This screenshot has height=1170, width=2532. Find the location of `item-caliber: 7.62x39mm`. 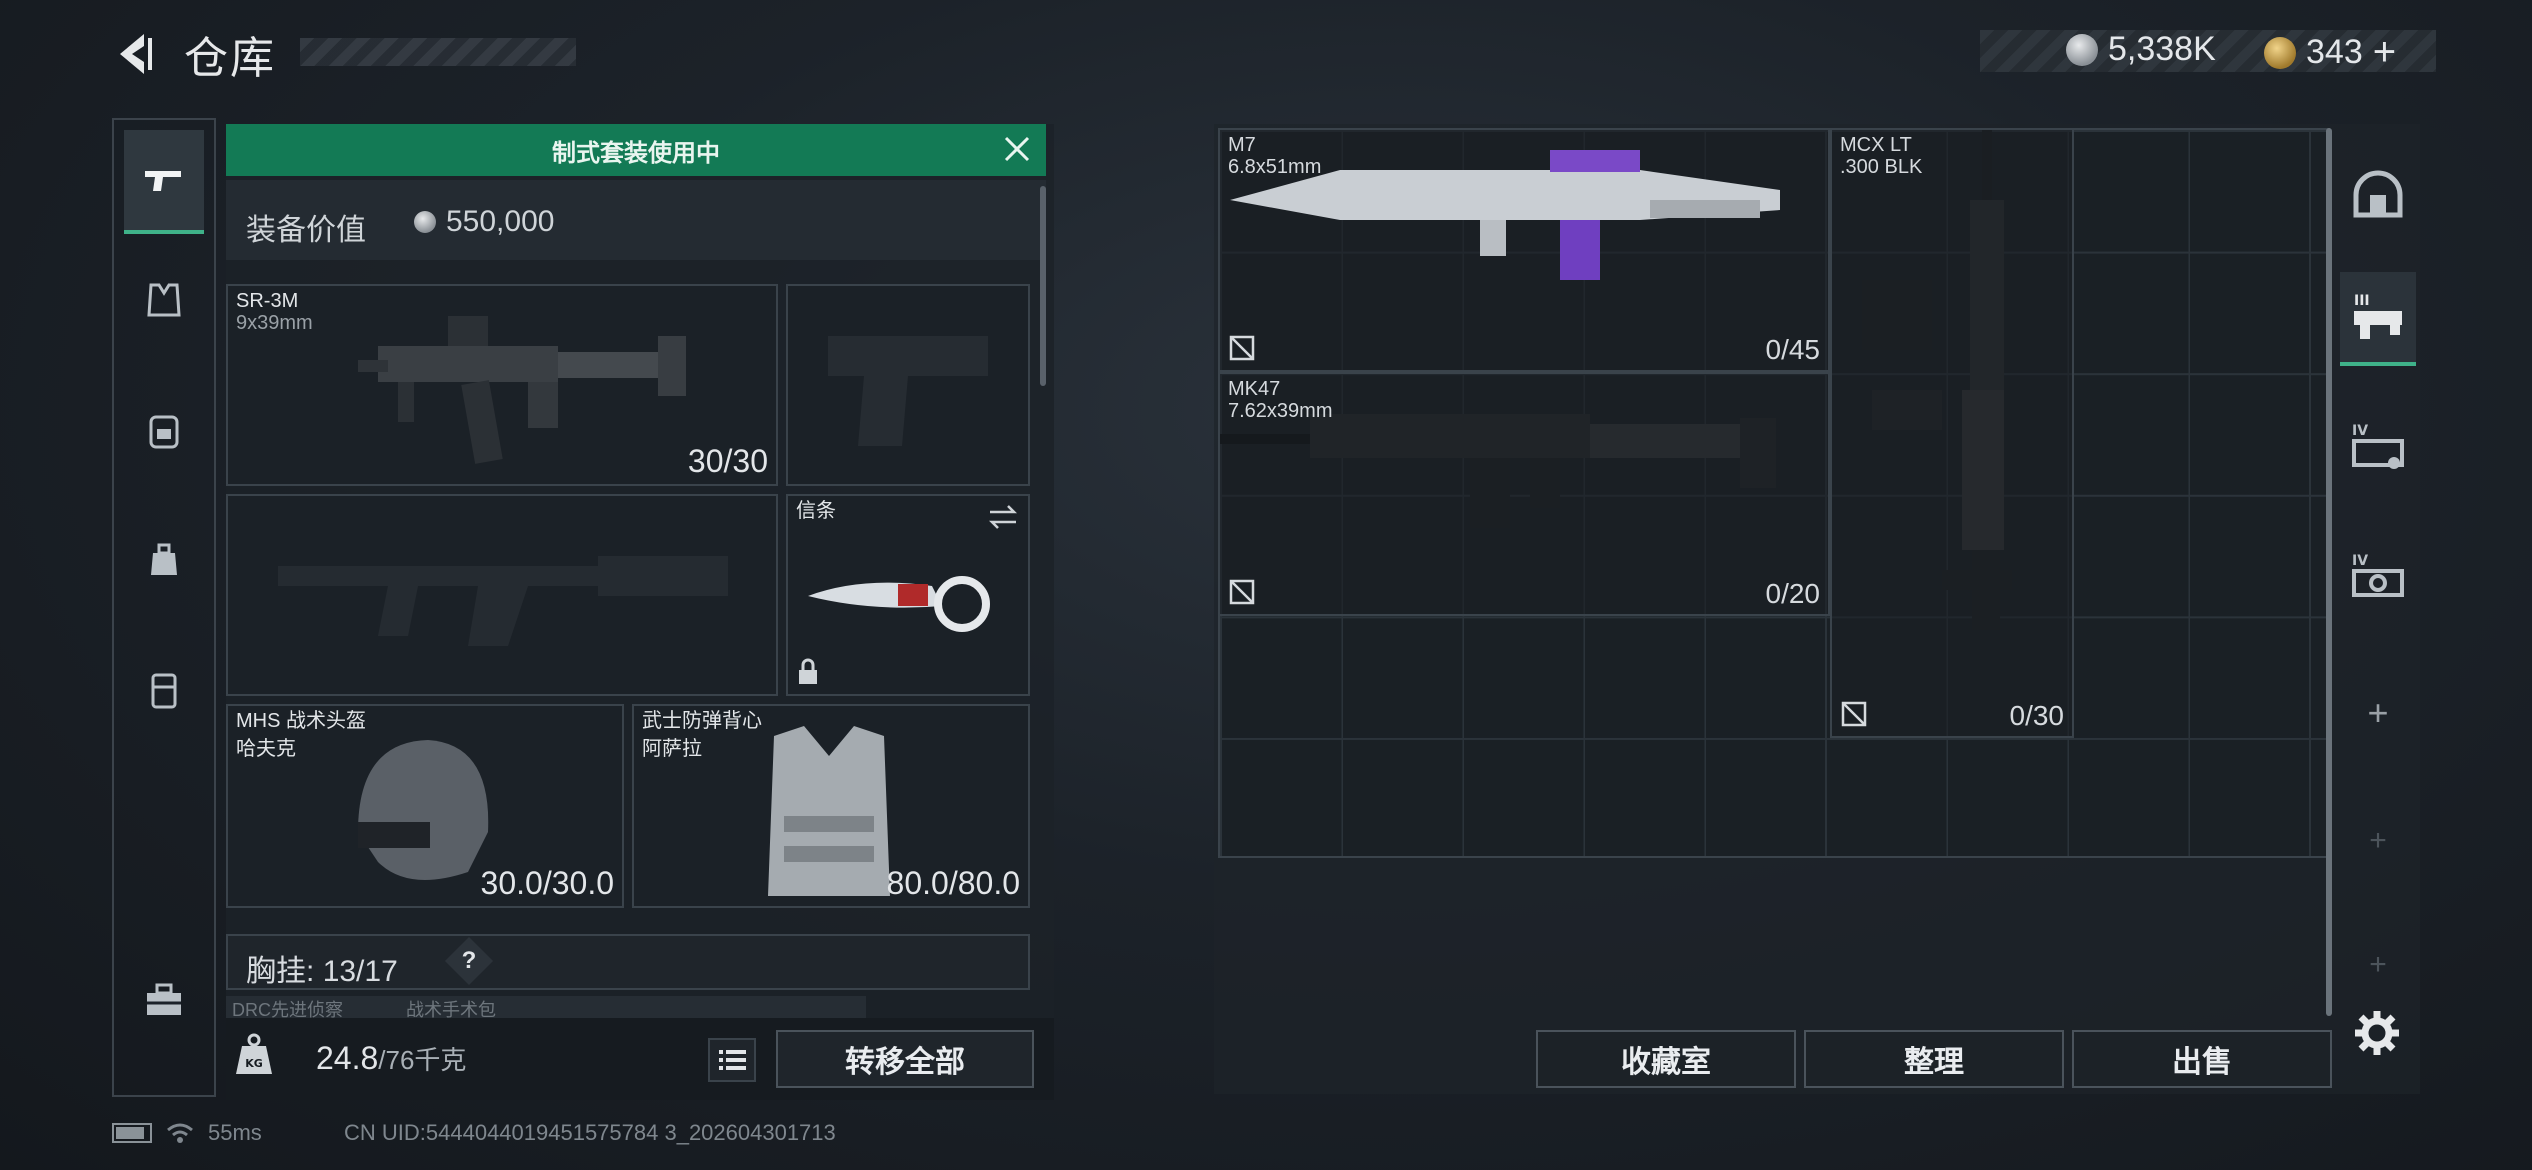

item-caliber: 7.62x39mm is located at coordinates (1280, 411).